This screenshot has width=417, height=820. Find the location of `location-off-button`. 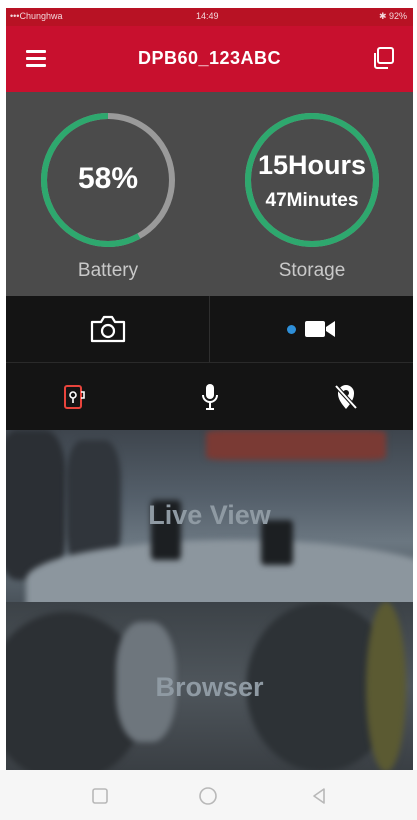

location-off-button is located at coordinates (345, 397).